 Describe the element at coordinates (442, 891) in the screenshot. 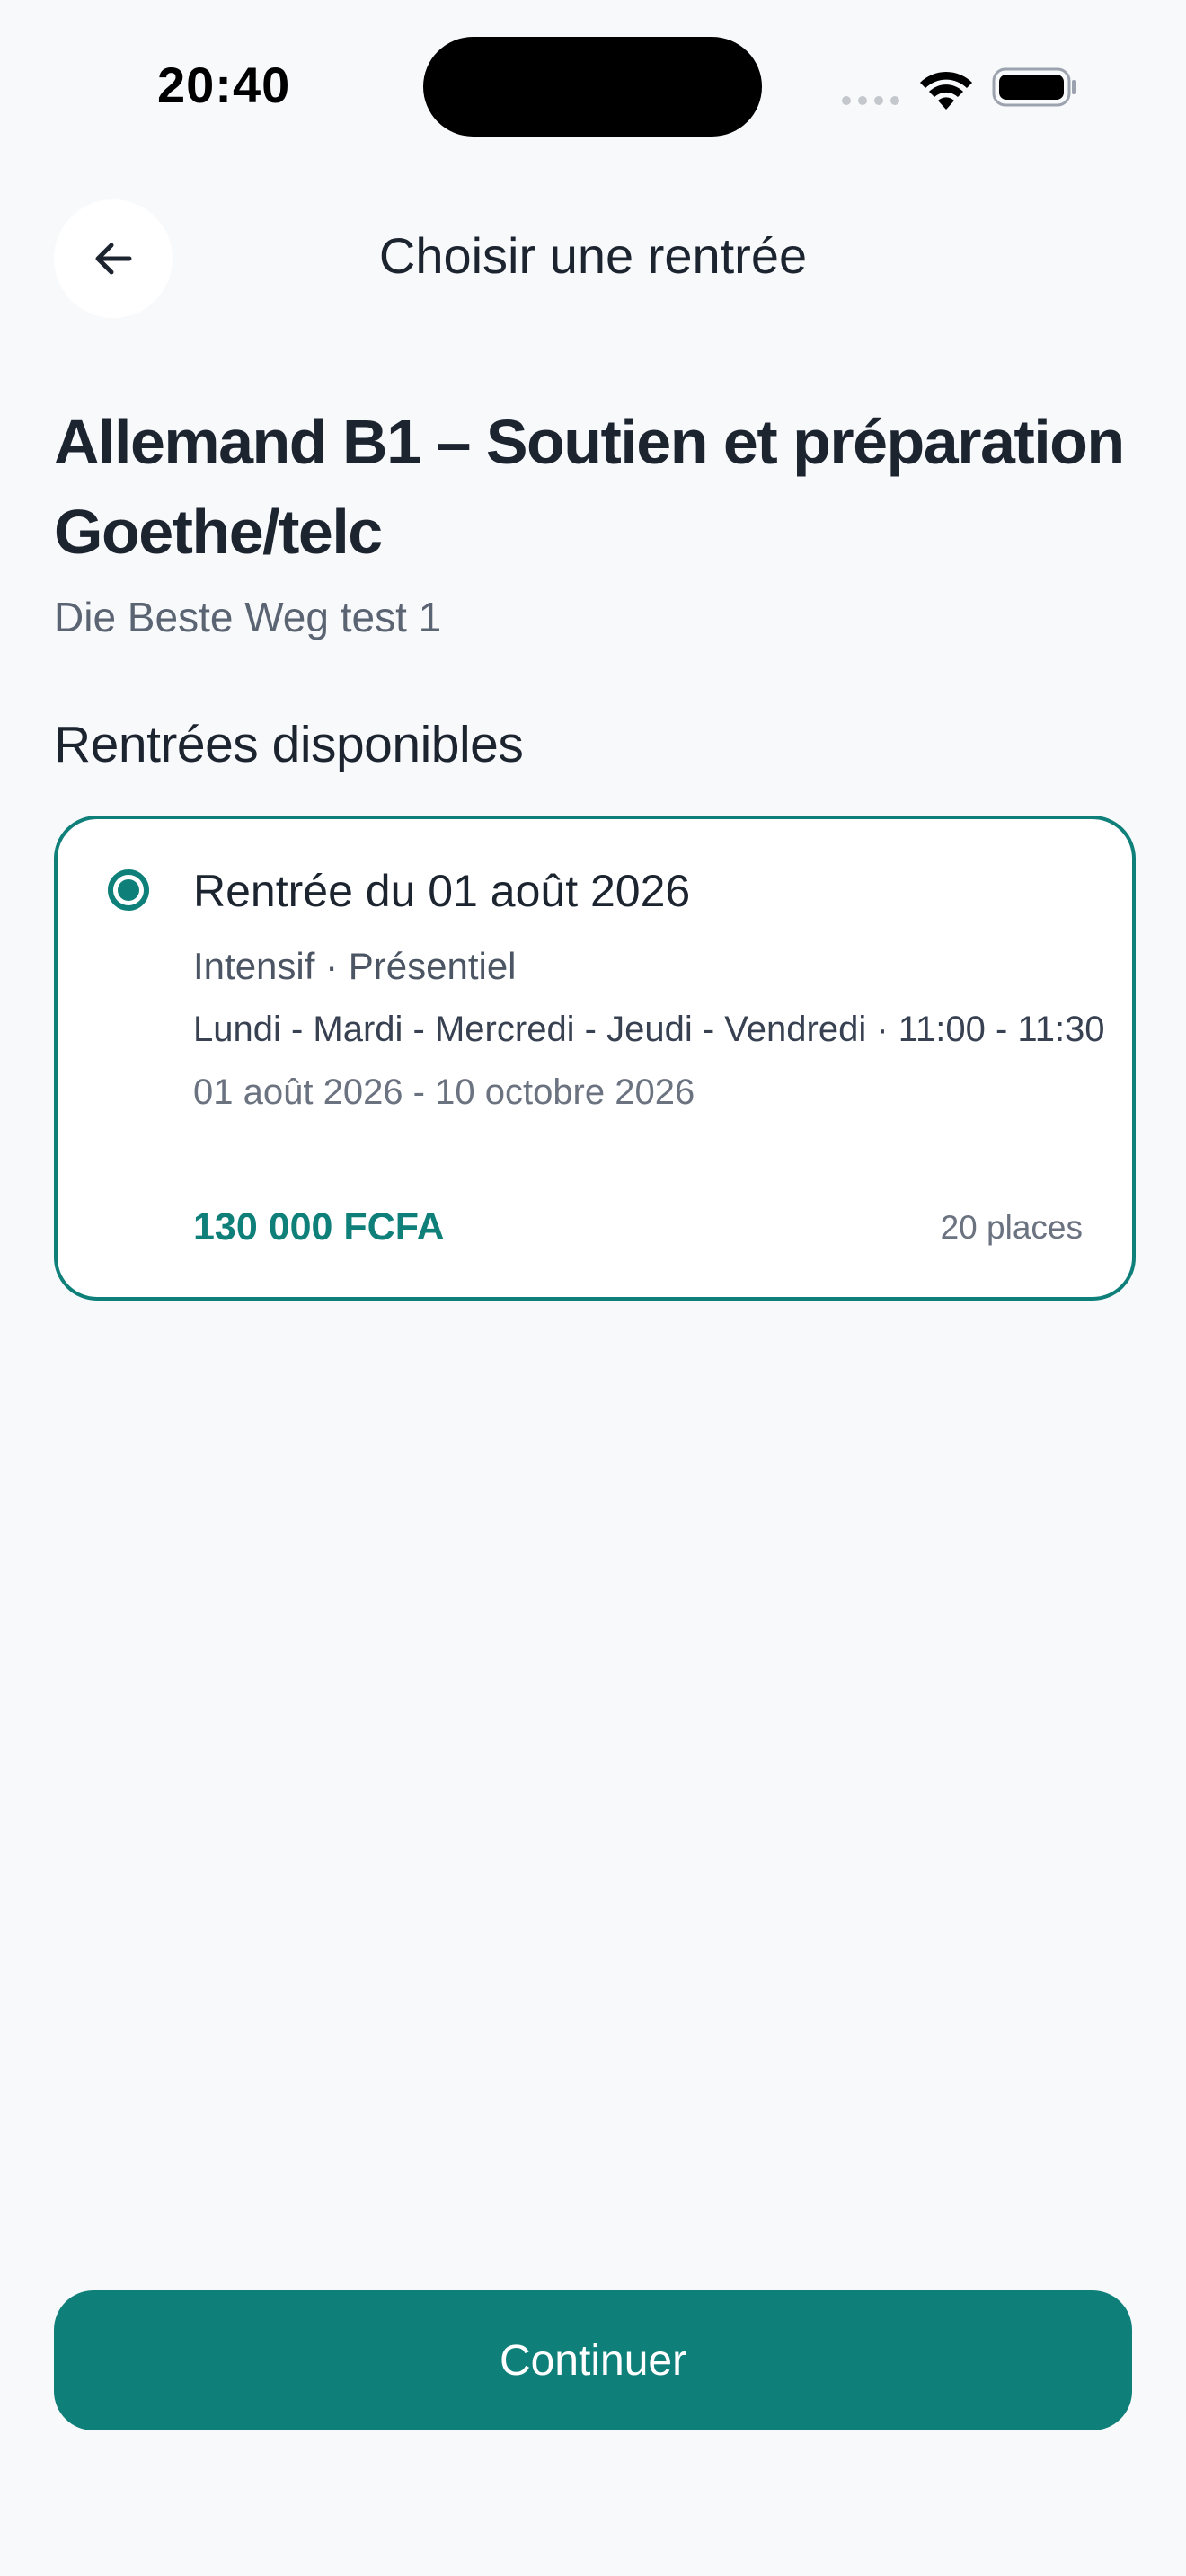

I see `session-title: Rentrée du 01 août 2026` at that location.